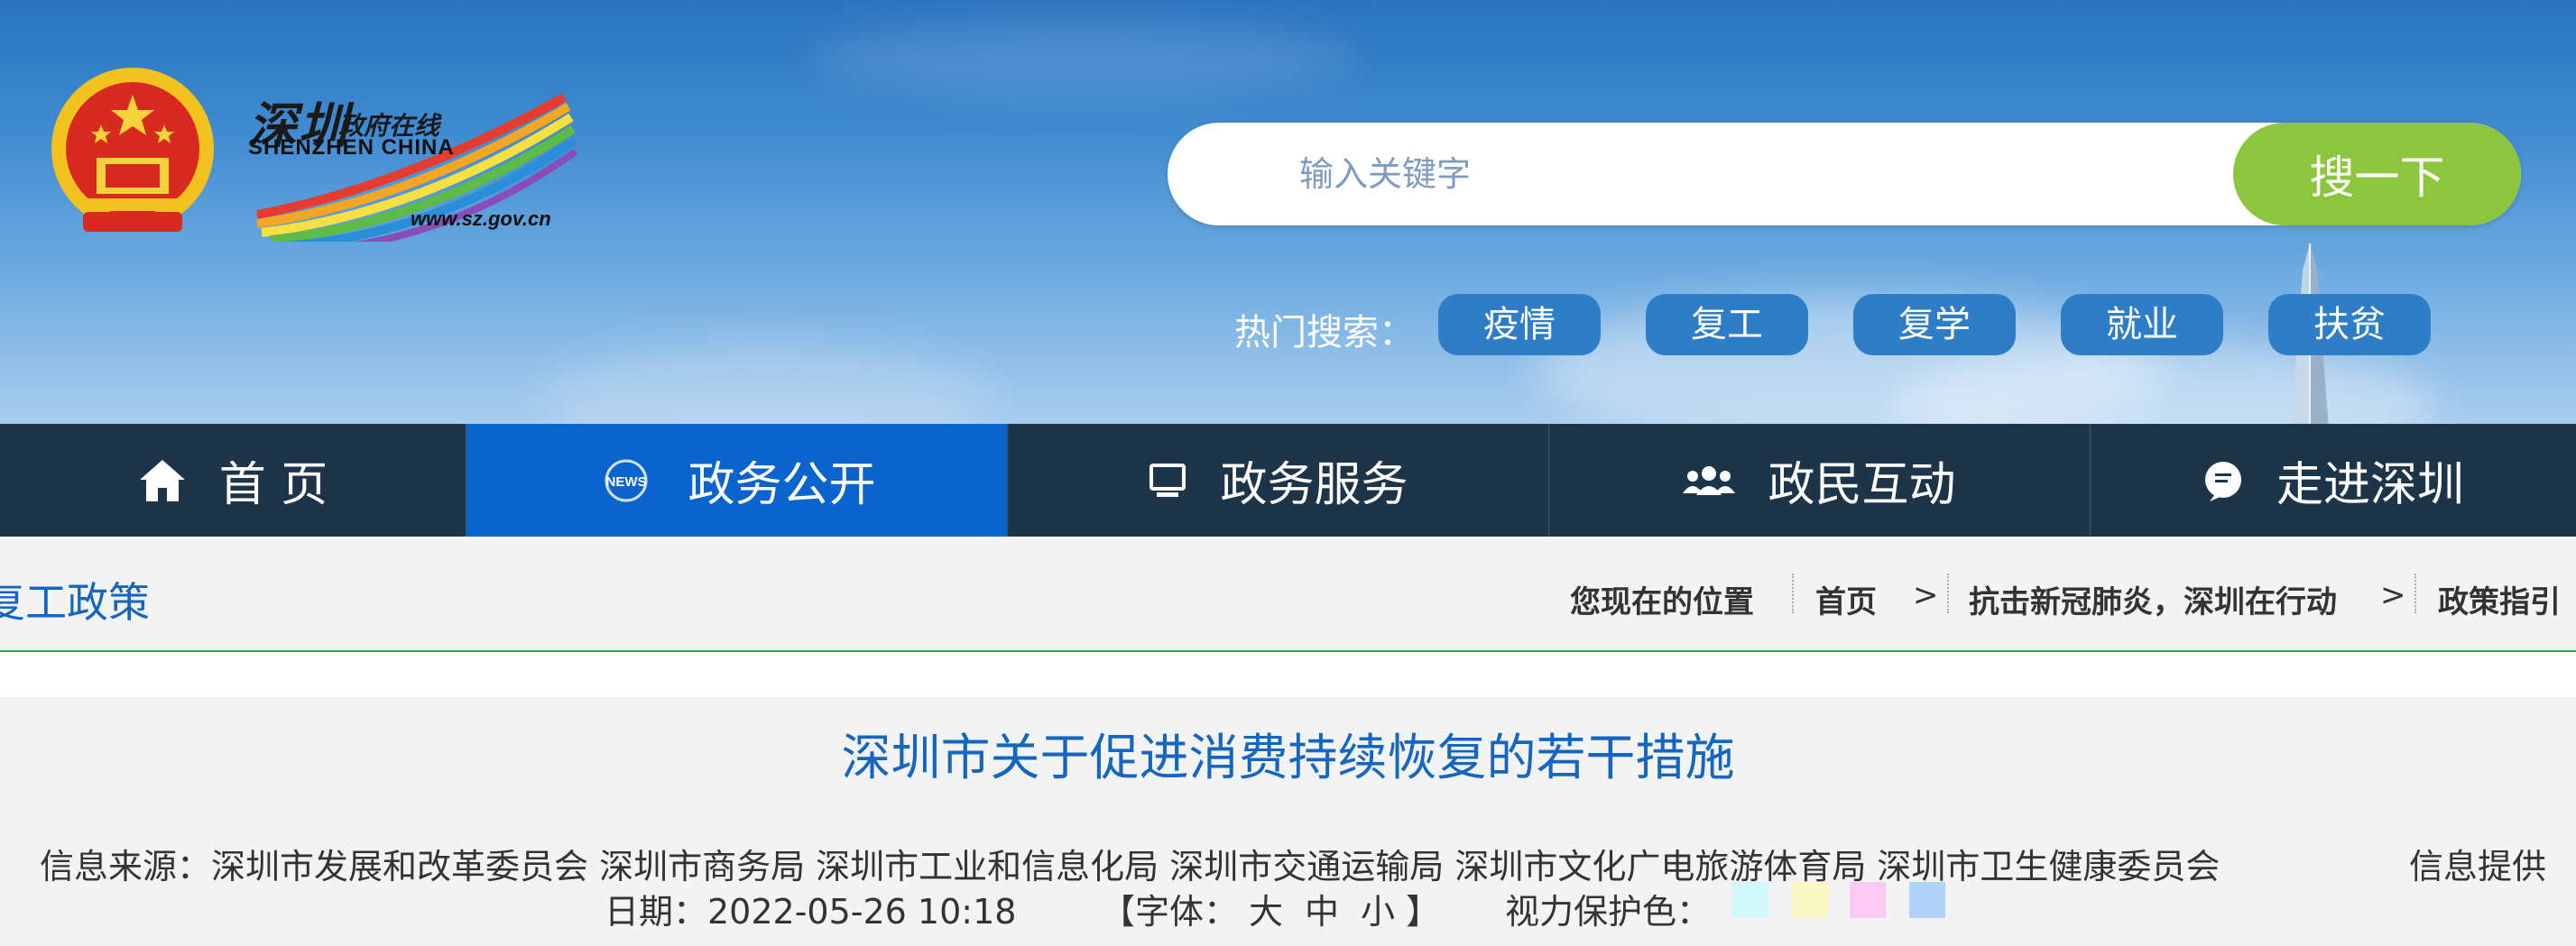 This screenshot has height=946, width=2576. What do you see at coordinates (2142, 324) in the screenshot?
I see `hot-search-tag: 就业` at bounding box center [2142, 324].